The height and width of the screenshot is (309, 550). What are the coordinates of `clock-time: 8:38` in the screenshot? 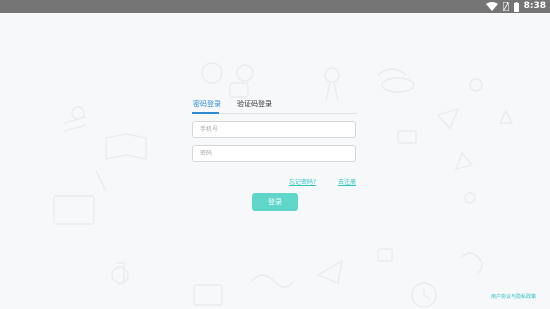 It's located at (534, 6).